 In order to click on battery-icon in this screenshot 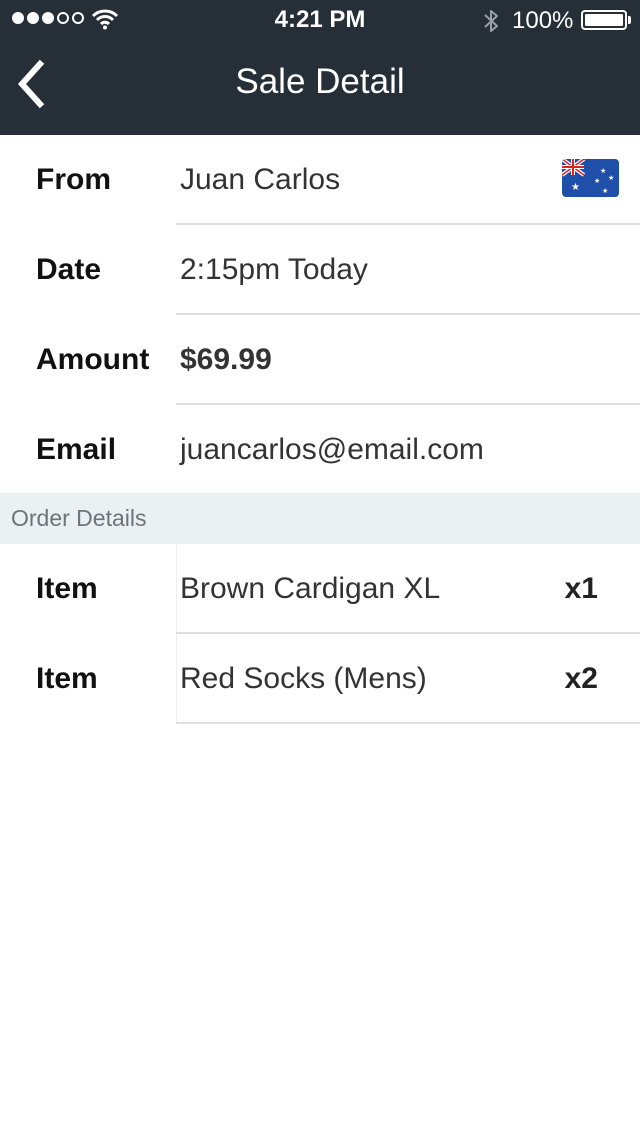, I will do `click(606, 20)`.